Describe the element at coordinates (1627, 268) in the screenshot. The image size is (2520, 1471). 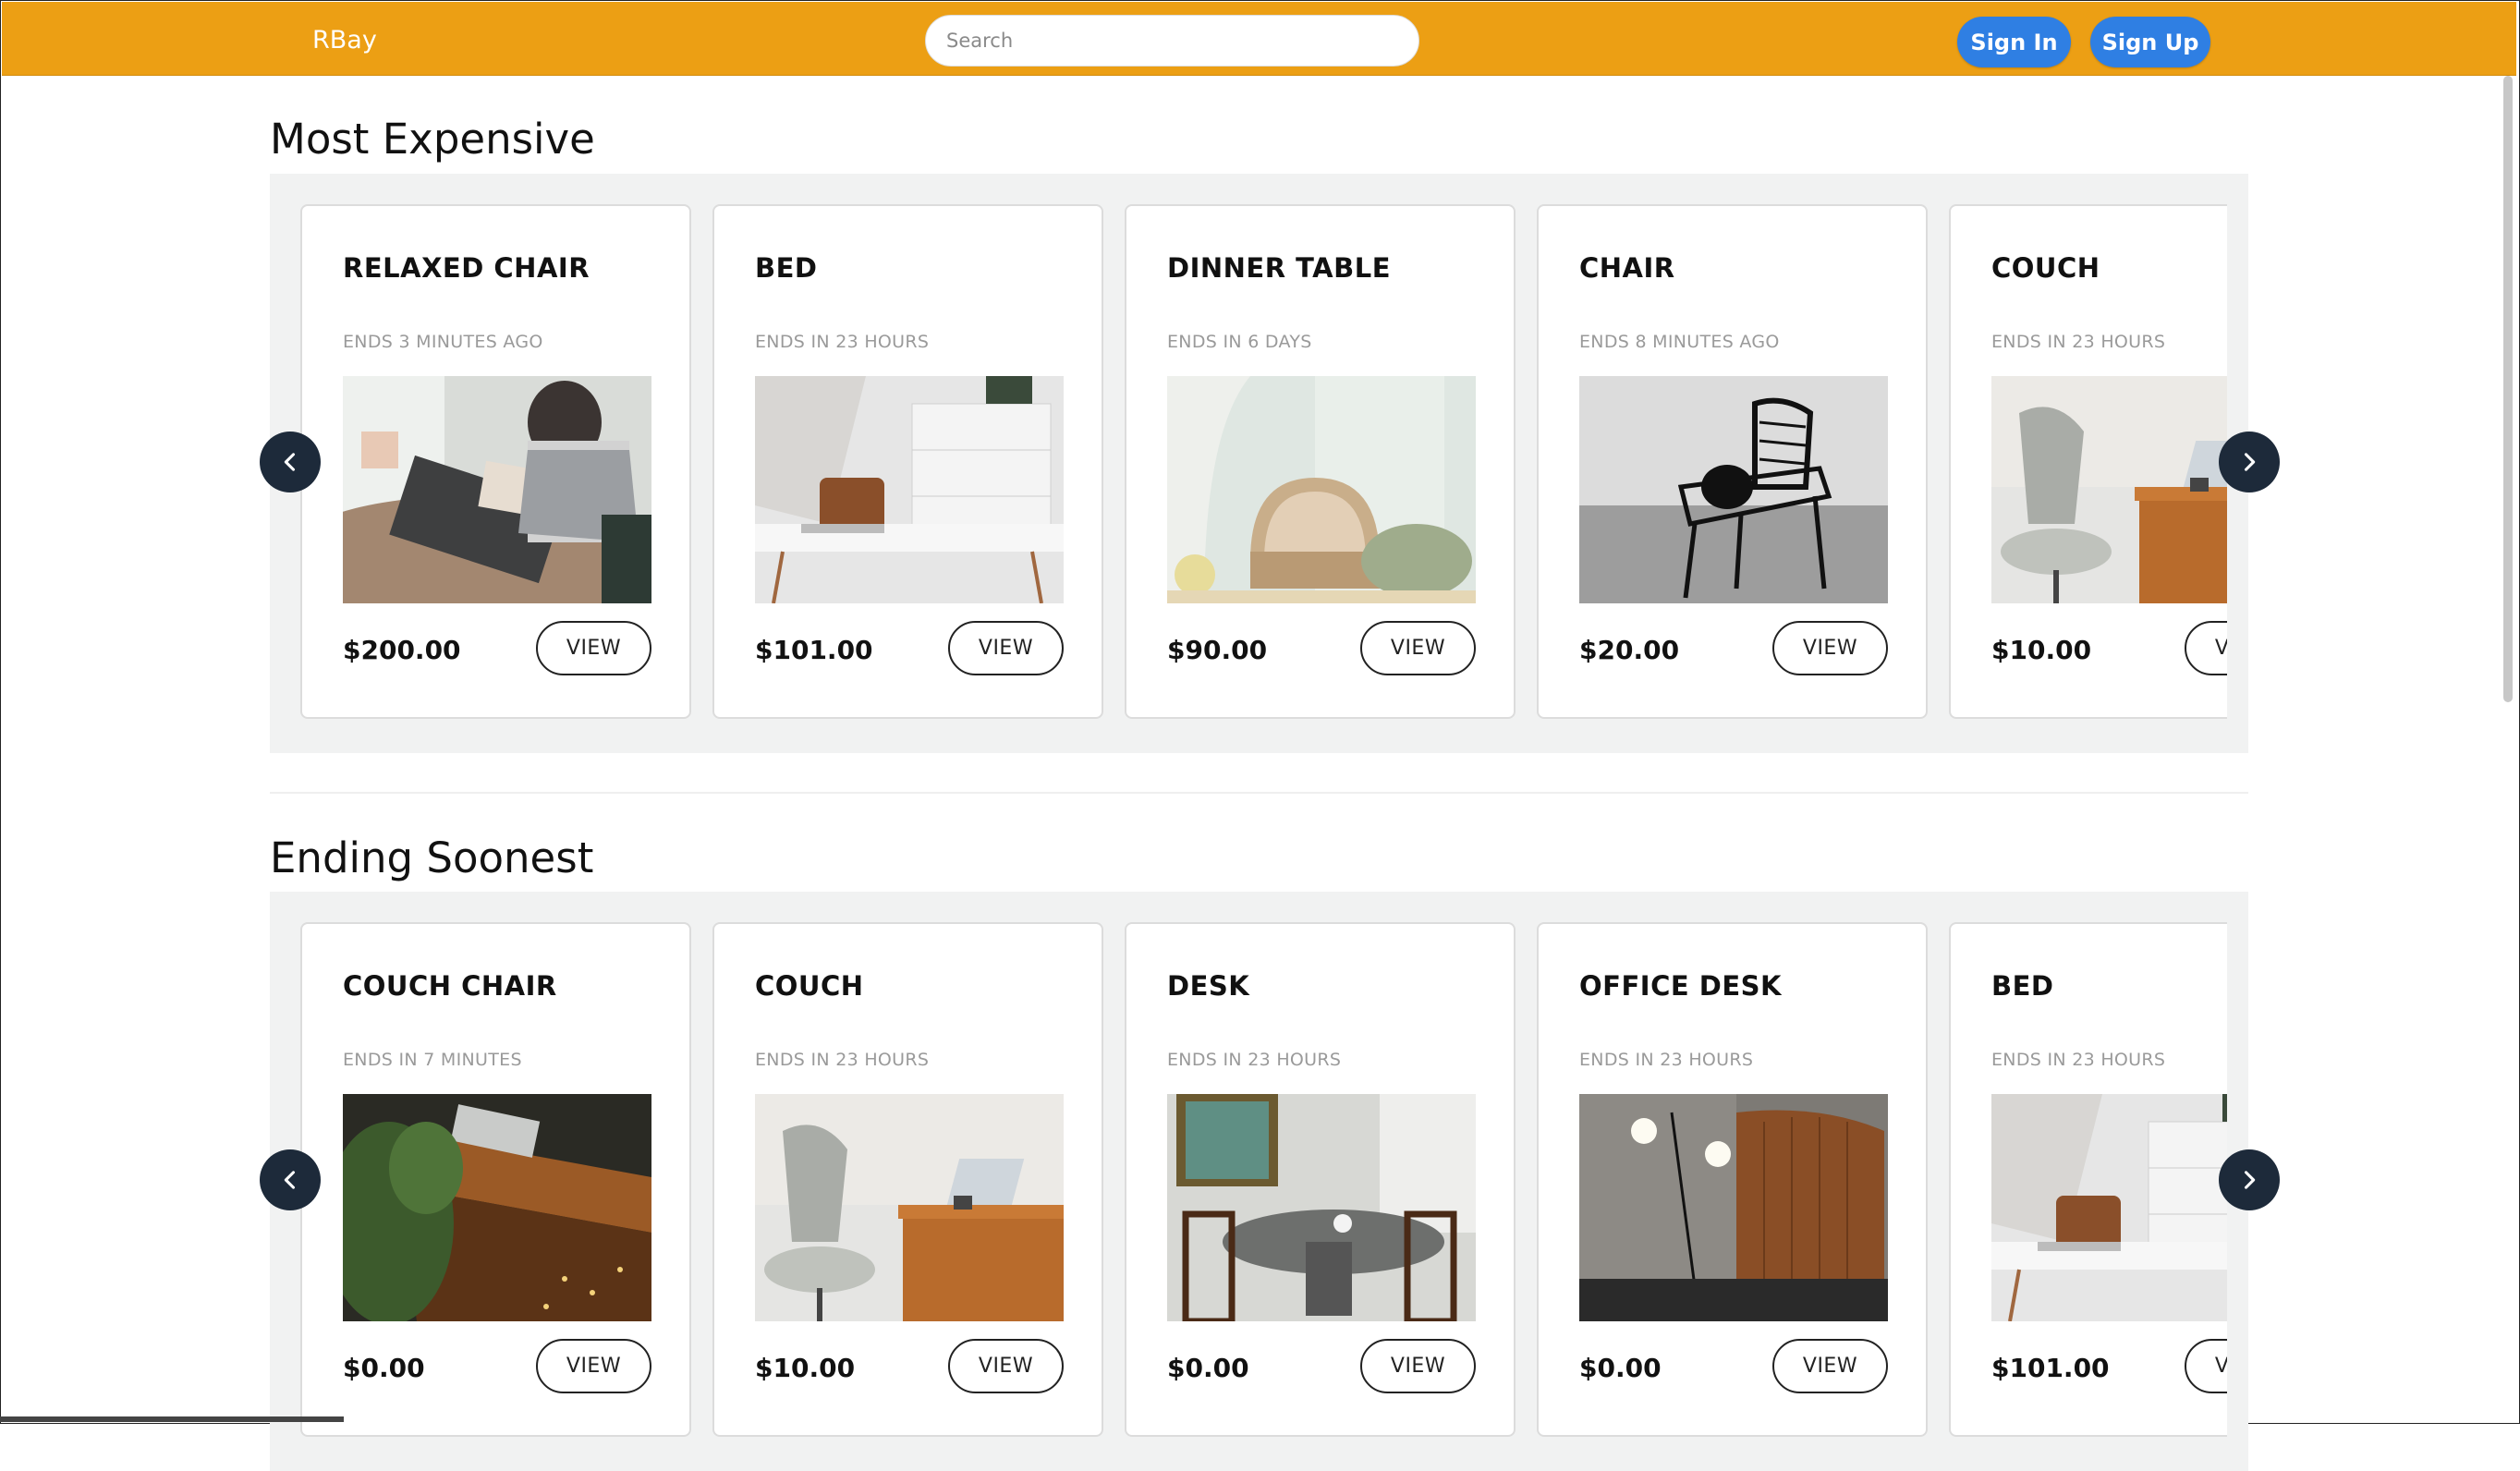
I see `product-title: CHAIR` at that location.